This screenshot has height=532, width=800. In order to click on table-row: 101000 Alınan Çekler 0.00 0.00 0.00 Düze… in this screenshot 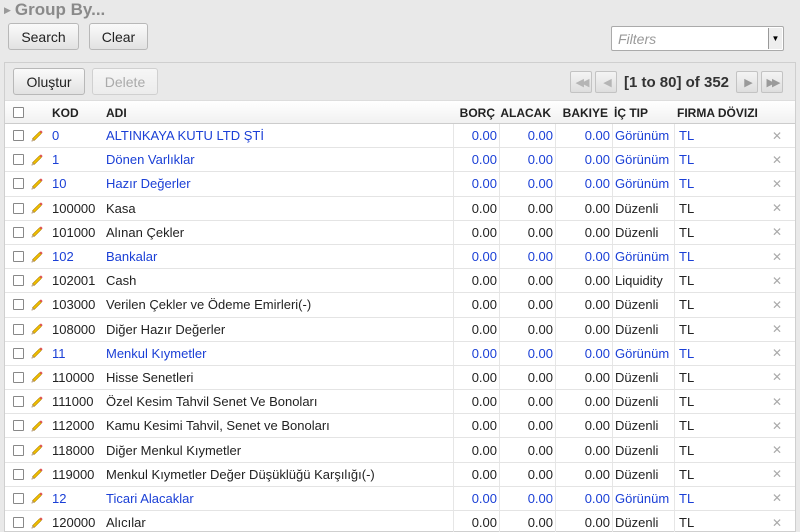, I will do `click(400, 232)`.